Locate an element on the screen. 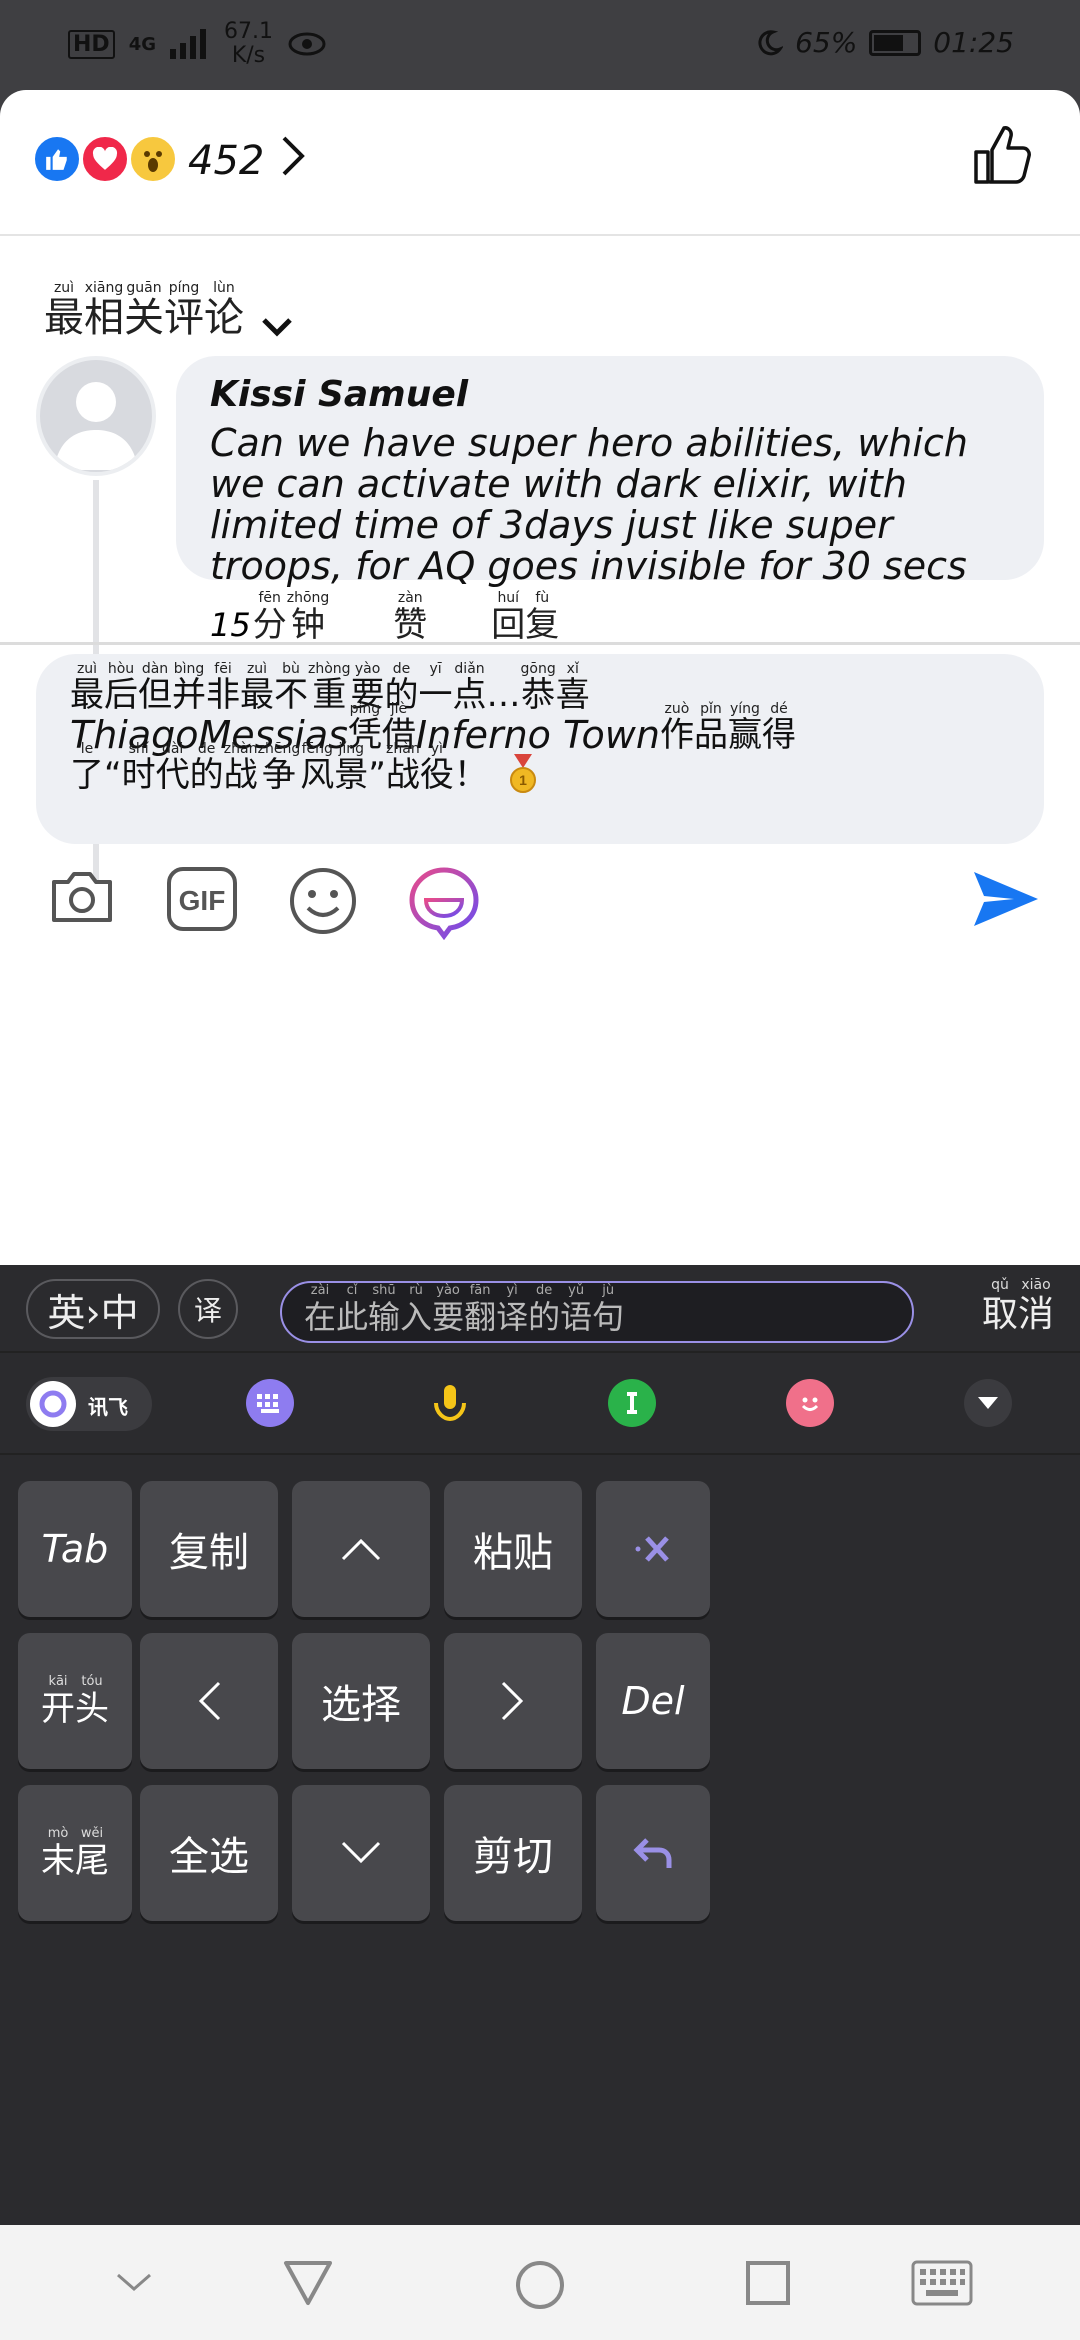 This screenshot has height=2340, width=1080. keyboard-layout-icon is located at coordinates (270, 1403).